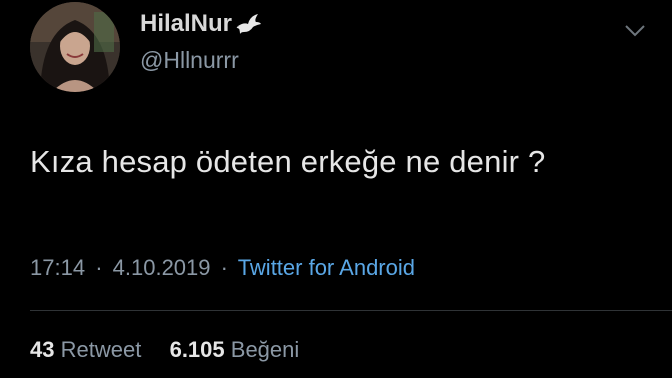  I want to click on retweet-count: 43, so click(42, 349).